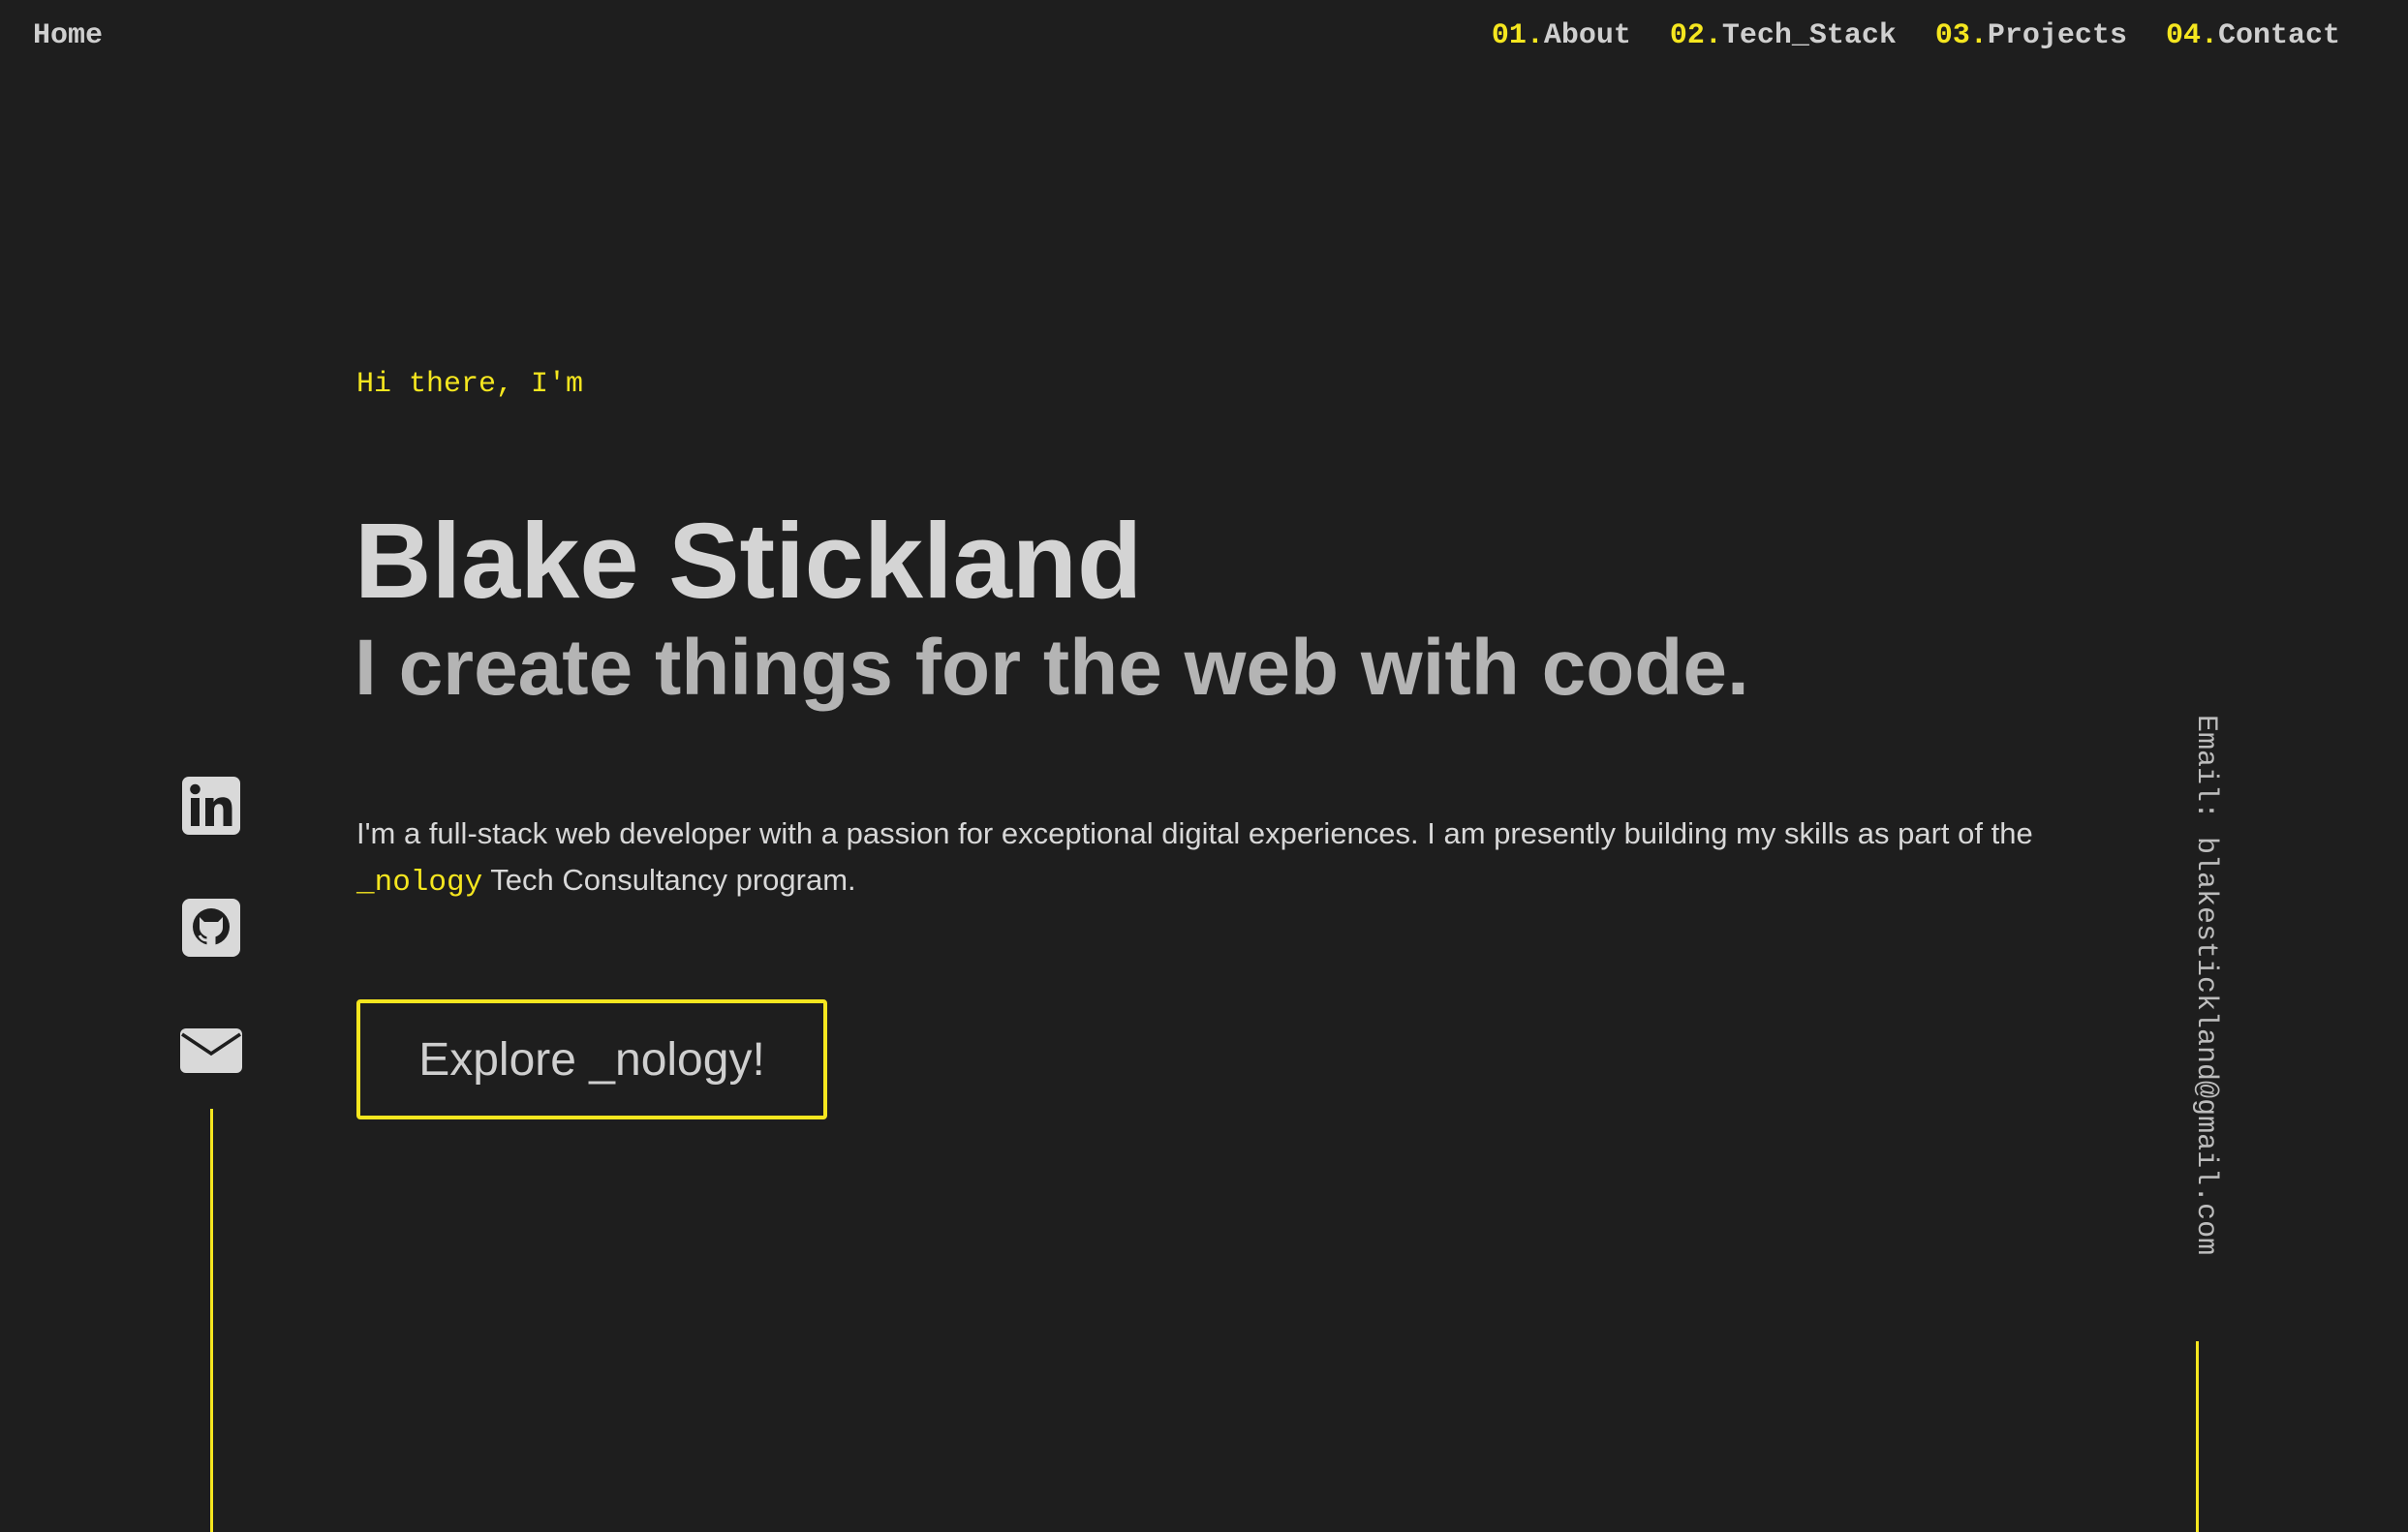 The height and width of the screenshot is (1532, 2408). I want to click on nav-item-label: Projects, so click(2057, 35).